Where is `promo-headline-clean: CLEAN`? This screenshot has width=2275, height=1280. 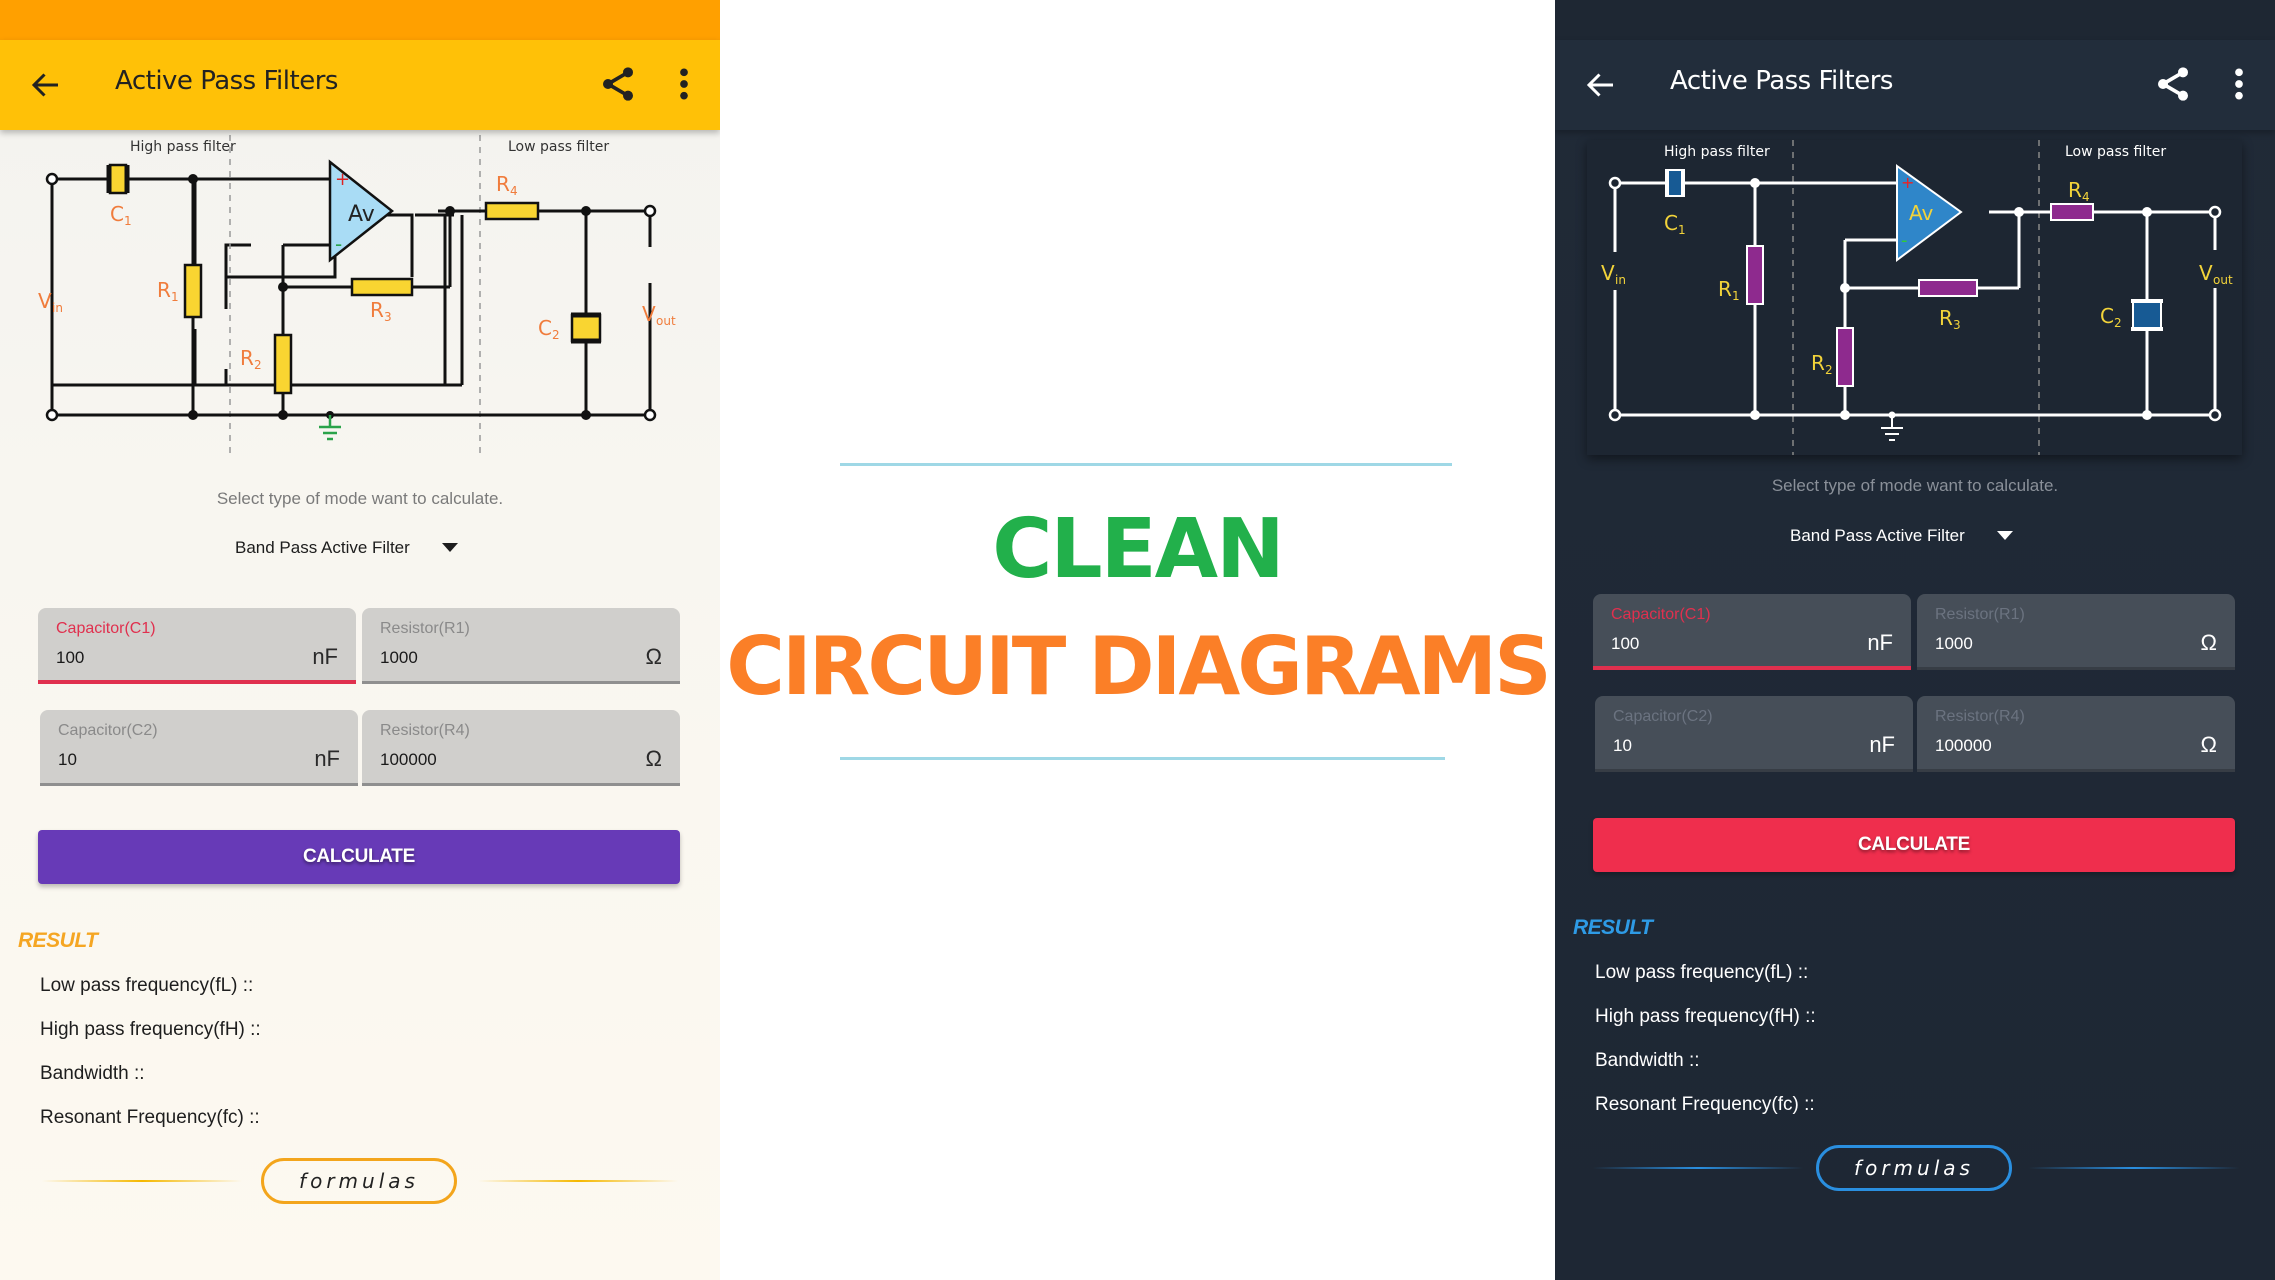
promo-headline-clean: CLEAN is located at coordinates (1138, 549).